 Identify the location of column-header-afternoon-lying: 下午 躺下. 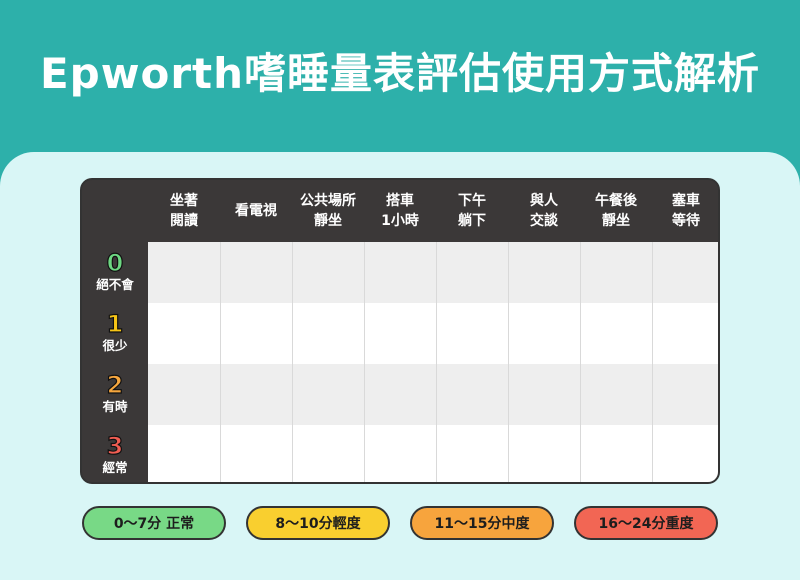
(472, 211).